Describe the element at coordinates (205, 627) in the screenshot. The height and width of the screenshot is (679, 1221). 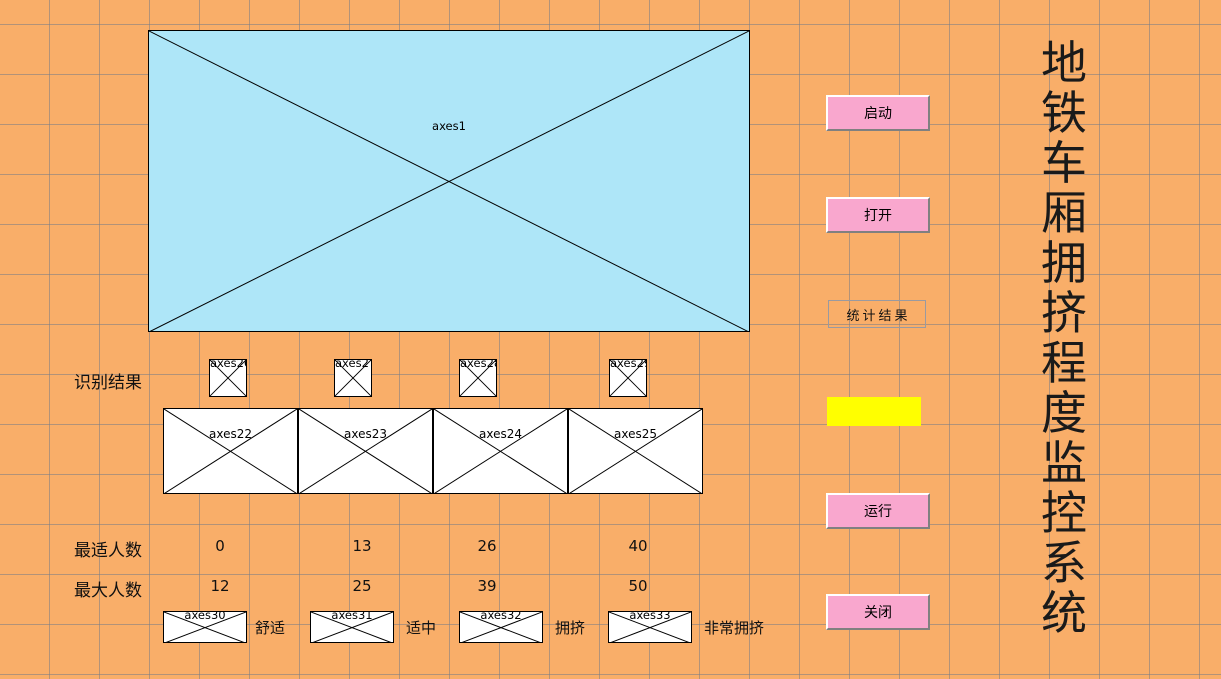
I see `legend-swatch-axes-comfortable: axes30` at that location.